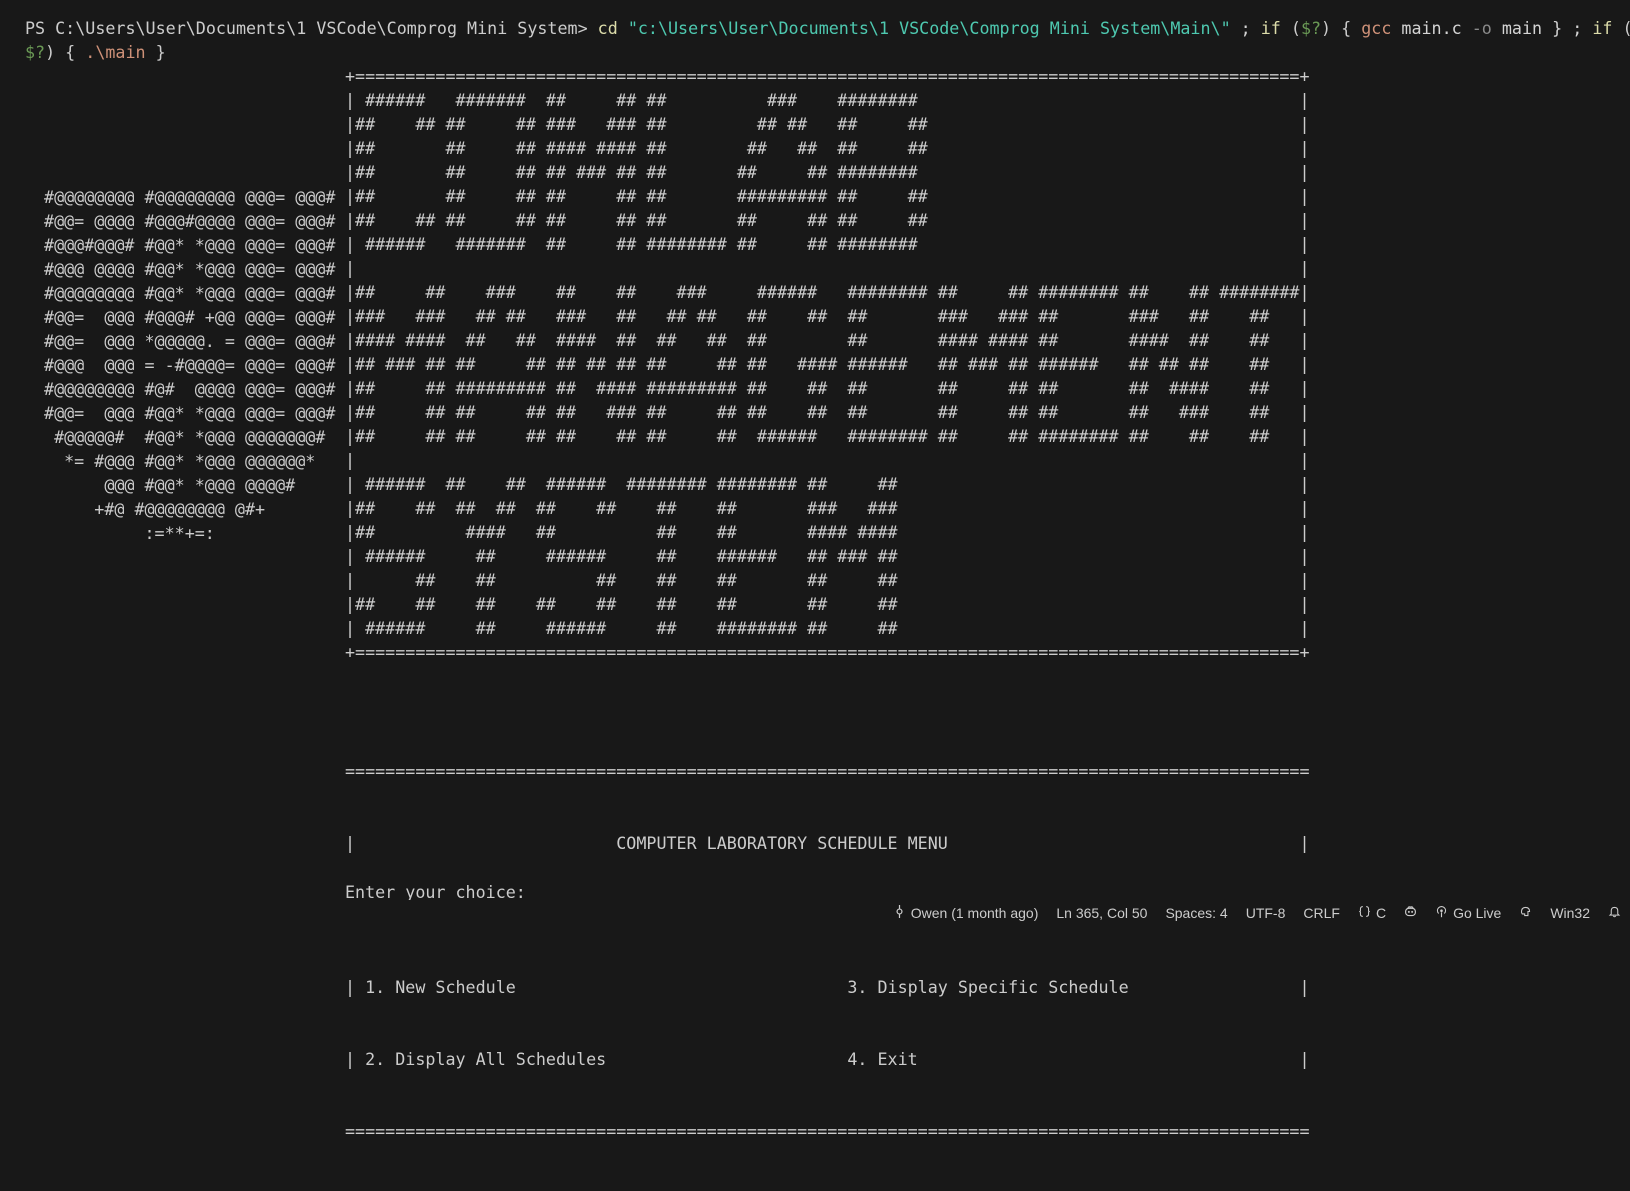 Image resolution: width=1630 pixels, height=1191 pixels. I want to click on broadcast-icon, so click(1444, 913).